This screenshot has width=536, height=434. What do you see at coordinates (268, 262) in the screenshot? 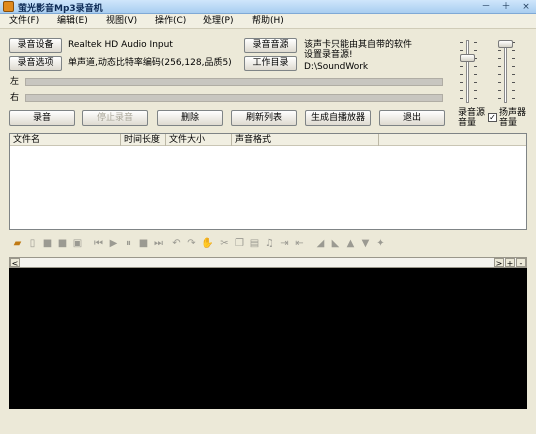
I see `waveform-scrollbar: < > + -` at bounding box center [268, 262].